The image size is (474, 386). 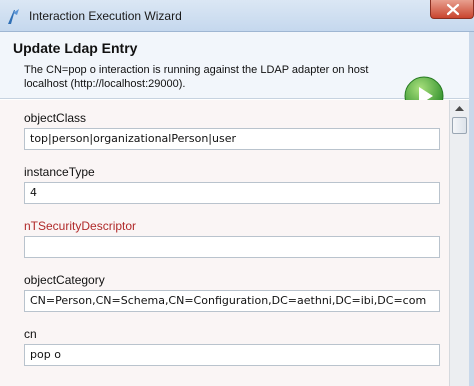 I want to click on vertical-scrollbar, so click(x=459, y=243).